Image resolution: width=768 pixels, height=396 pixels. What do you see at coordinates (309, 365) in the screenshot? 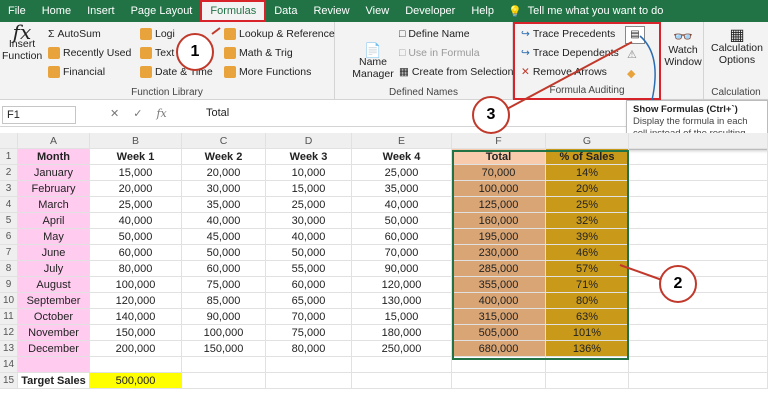
I see `cell-d14` at bounding box center [309, 365].